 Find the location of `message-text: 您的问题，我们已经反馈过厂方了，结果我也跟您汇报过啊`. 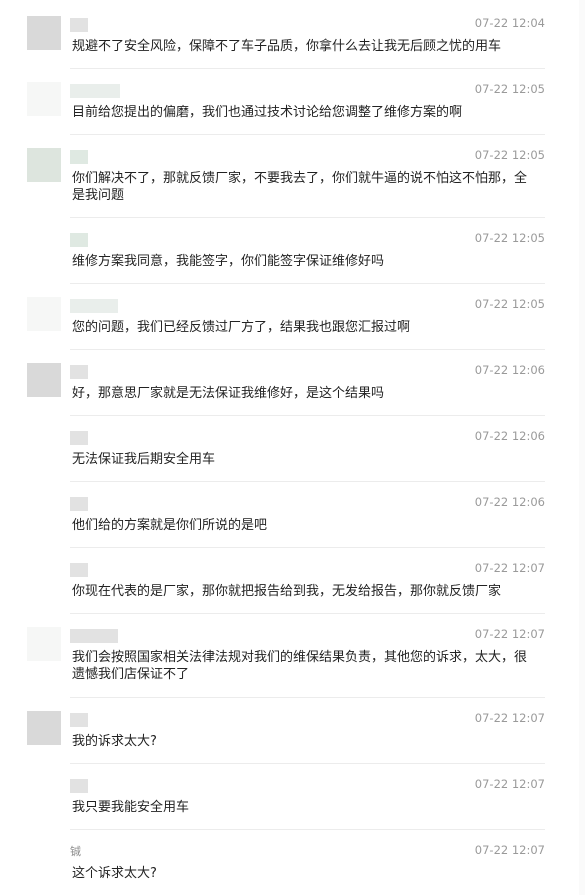

message-text: 您的问题，我们已经反馈过厂方了，结果我也跟您汇报过啊 is located at coordinates (241, 327).